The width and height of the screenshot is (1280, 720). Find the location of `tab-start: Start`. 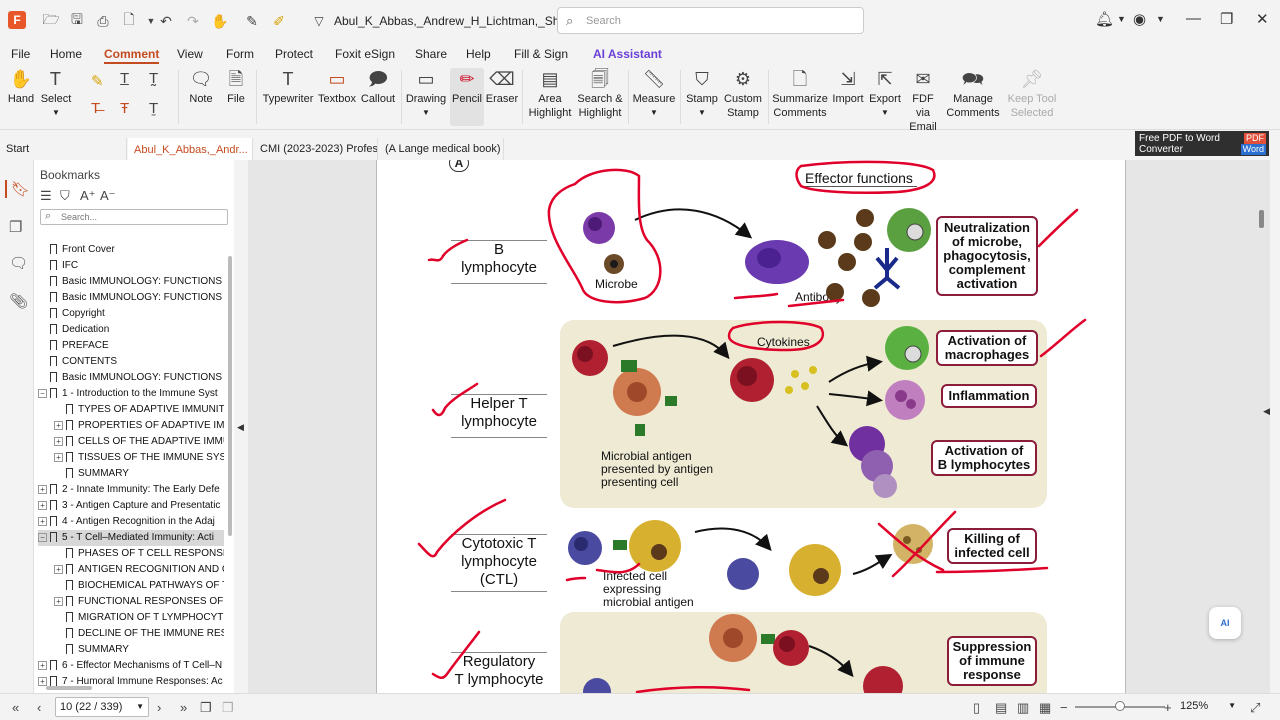

tab-start: Start is located at coordinates (63, 149).